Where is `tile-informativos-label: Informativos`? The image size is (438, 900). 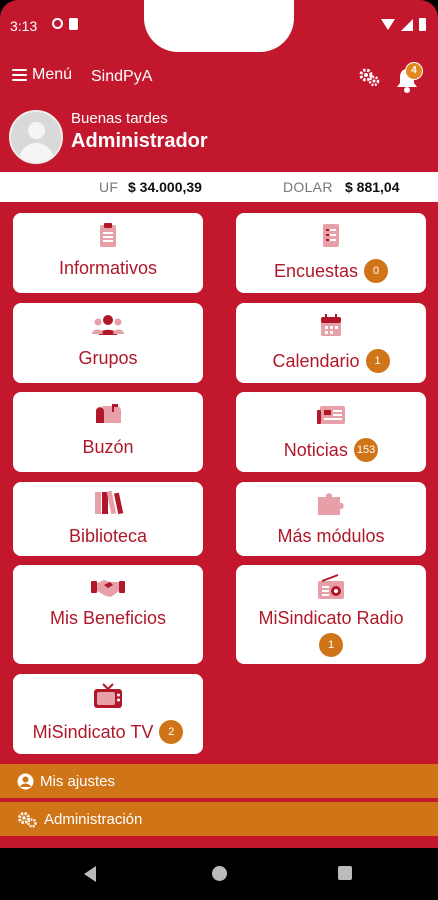 tile-informativos-label: Informativos is located at coordinates (108, 268).